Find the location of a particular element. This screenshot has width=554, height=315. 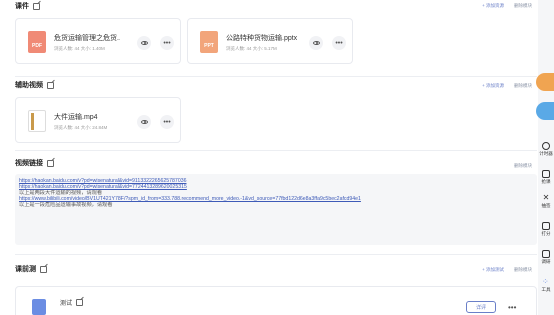

test-name-row: 测试 is located at coordinates (72, 302).